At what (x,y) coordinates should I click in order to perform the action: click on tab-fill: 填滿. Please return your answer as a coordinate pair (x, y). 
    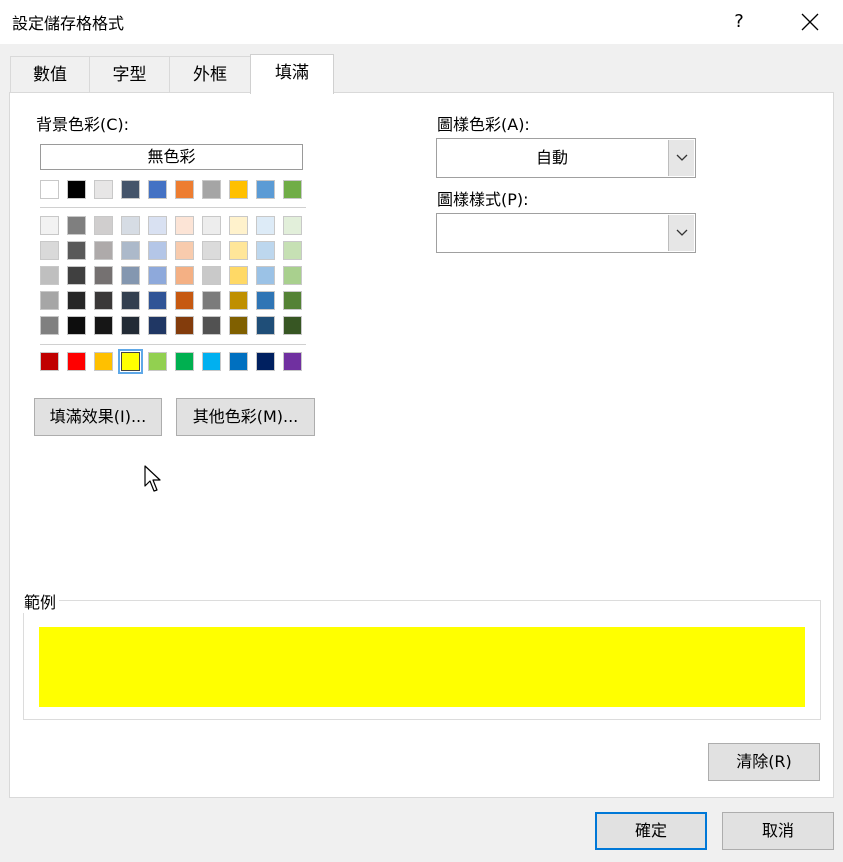
    Looking at the image, I should click on (292, 74).